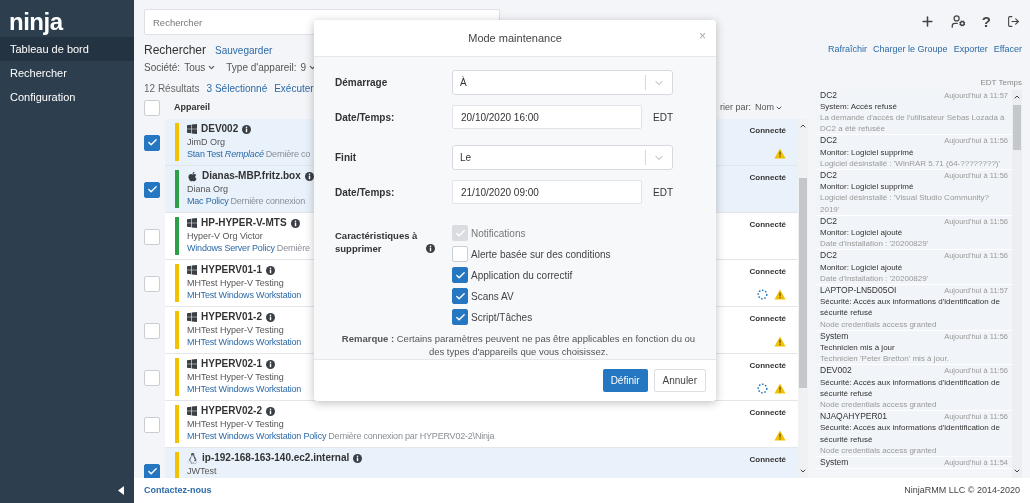 This screenshot has width=1030, height=503. What do you see at coordinates (67, 73) in the screenshot?
I see `sidebar-item: Rechercher` at bounding box center [67, 73].